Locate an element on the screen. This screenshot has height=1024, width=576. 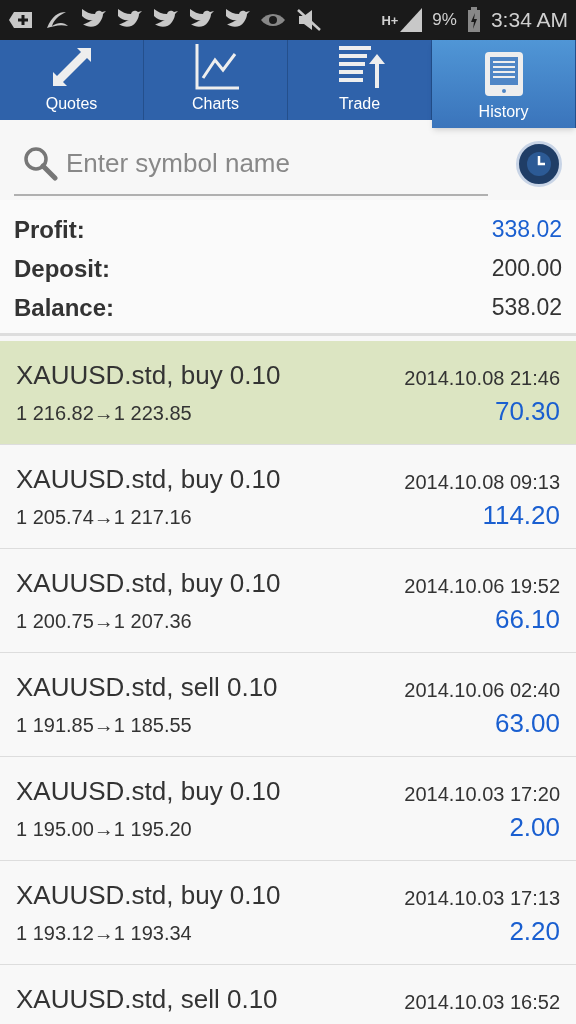
trade-time: 2014.10.03 17:20 is located at coordinates (482, 794).